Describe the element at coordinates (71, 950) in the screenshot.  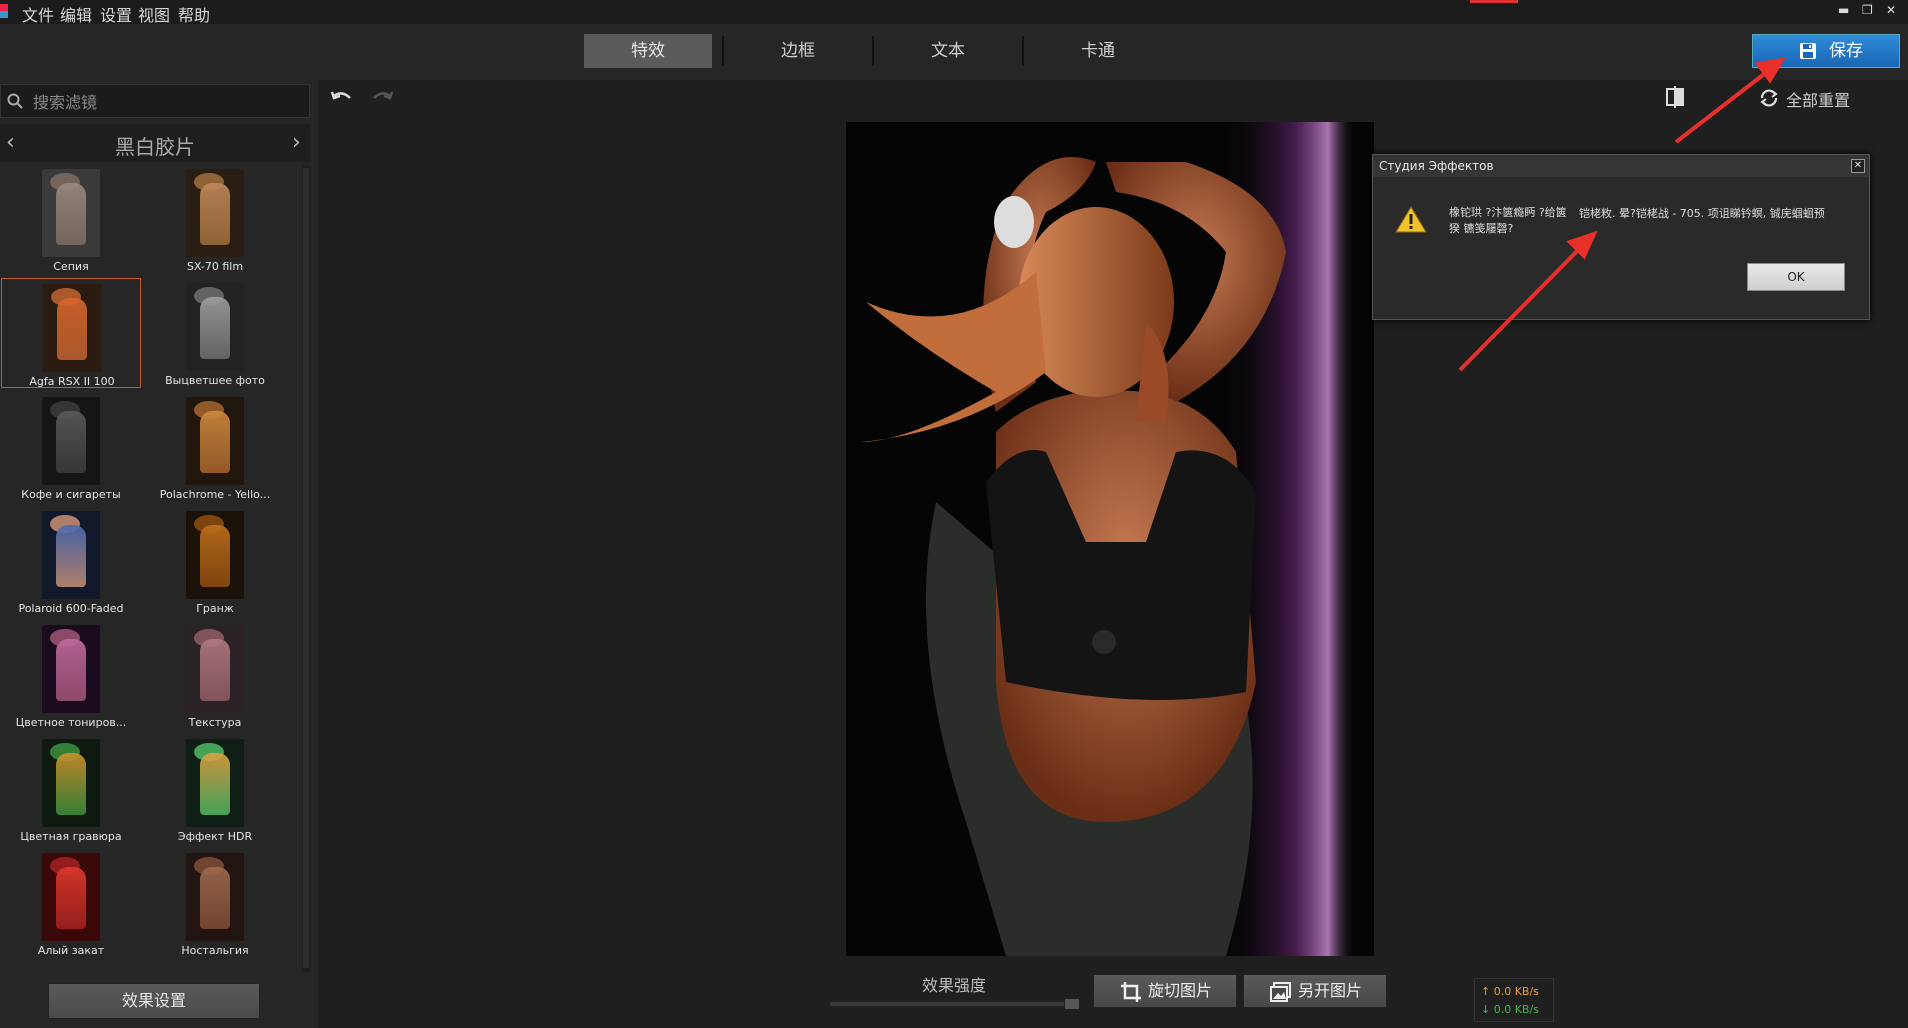
I see `filter-label: Алый закат` at that location.